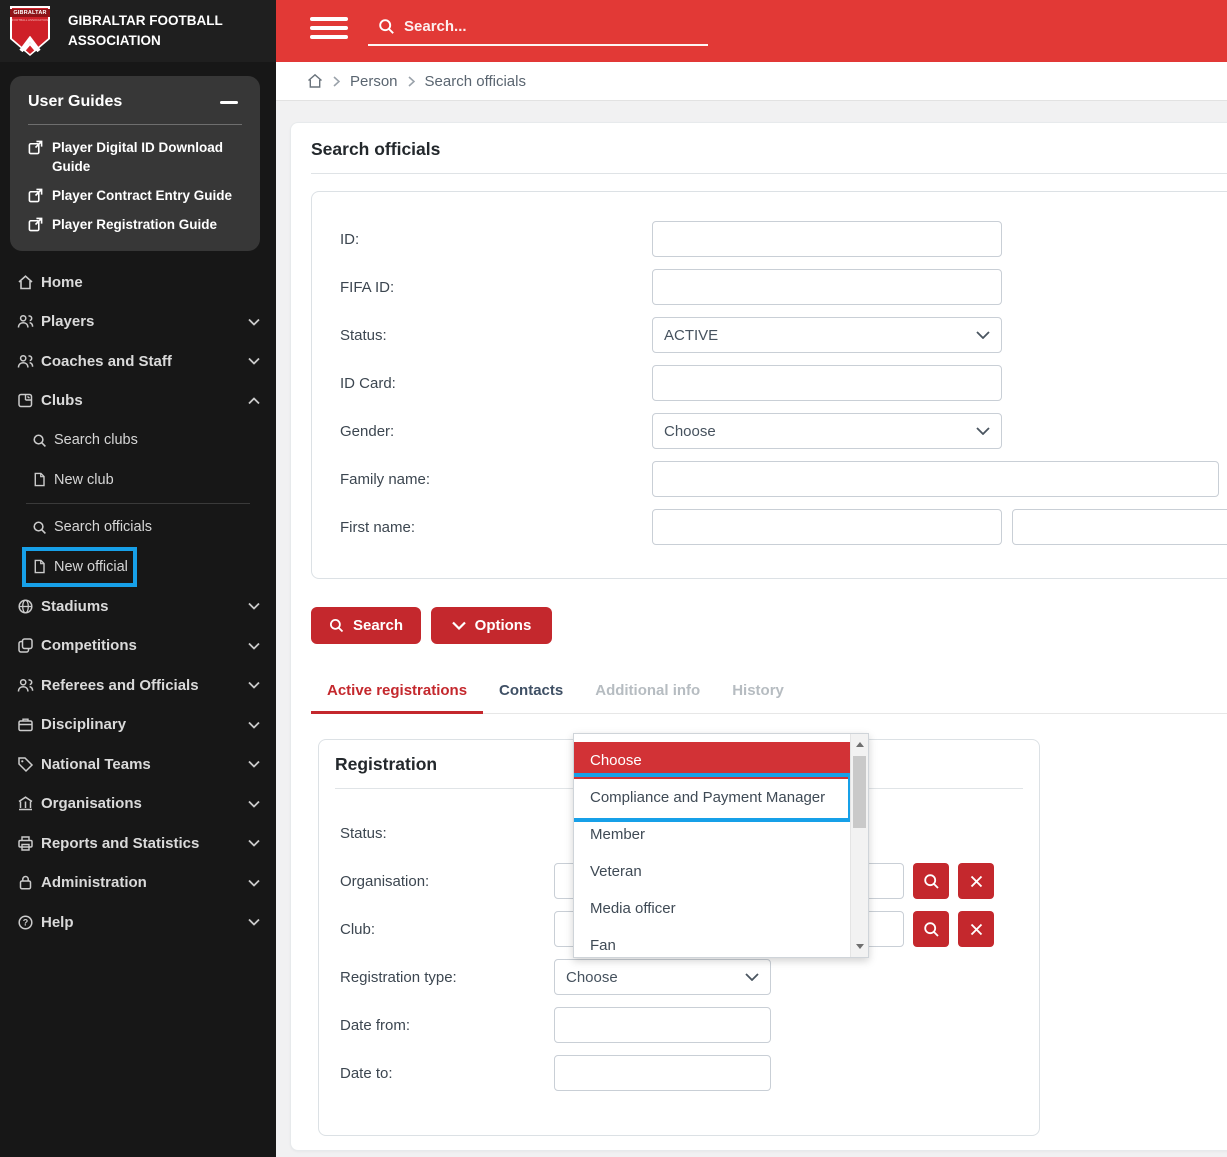 This screenshot has width=1227, height=1157. Describe the element at coordinates (135, 196) in the screenshot. I see `guide-link-contract-entry: Player Contract Entry Guide` at that location.